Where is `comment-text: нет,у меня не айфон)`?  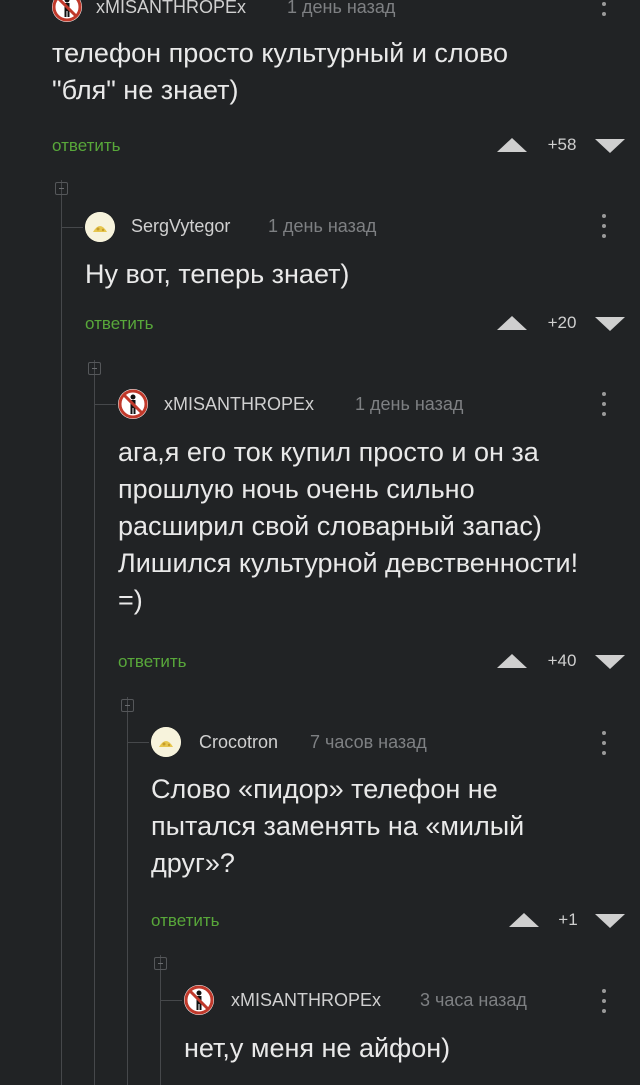
comment-text: нет,у меня не айфон) is located at coordinates (317, 1048).